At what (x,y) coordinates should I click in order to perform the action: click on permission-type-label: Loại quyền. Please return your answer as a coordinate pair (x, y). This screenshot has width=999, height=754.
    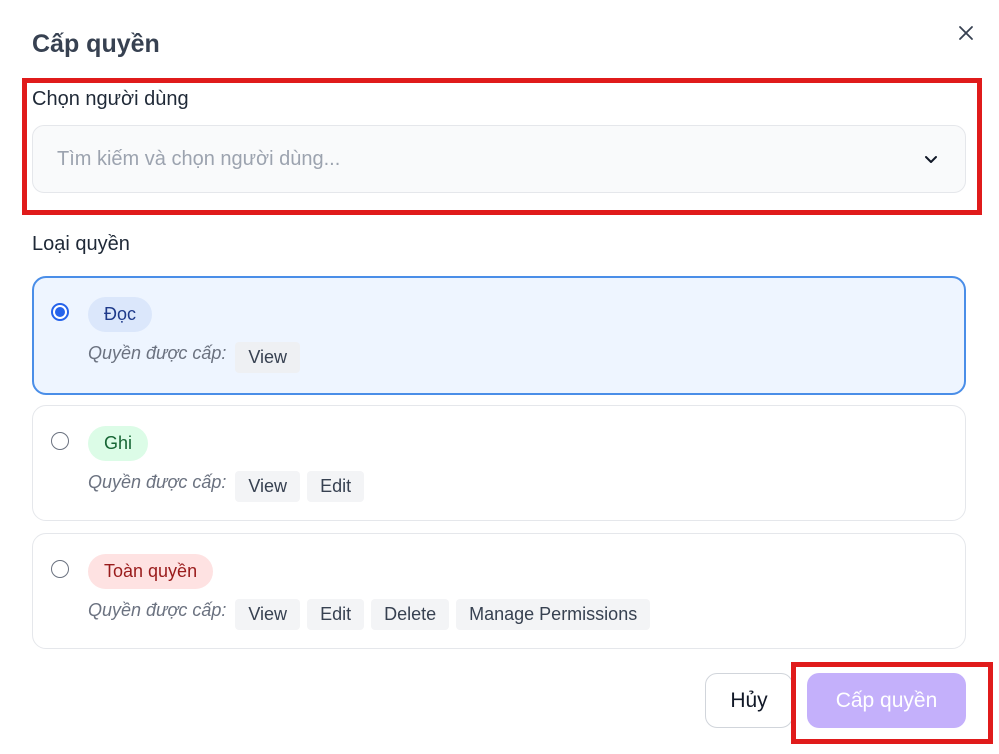
    Looking at the image, I should click on (81, 244).